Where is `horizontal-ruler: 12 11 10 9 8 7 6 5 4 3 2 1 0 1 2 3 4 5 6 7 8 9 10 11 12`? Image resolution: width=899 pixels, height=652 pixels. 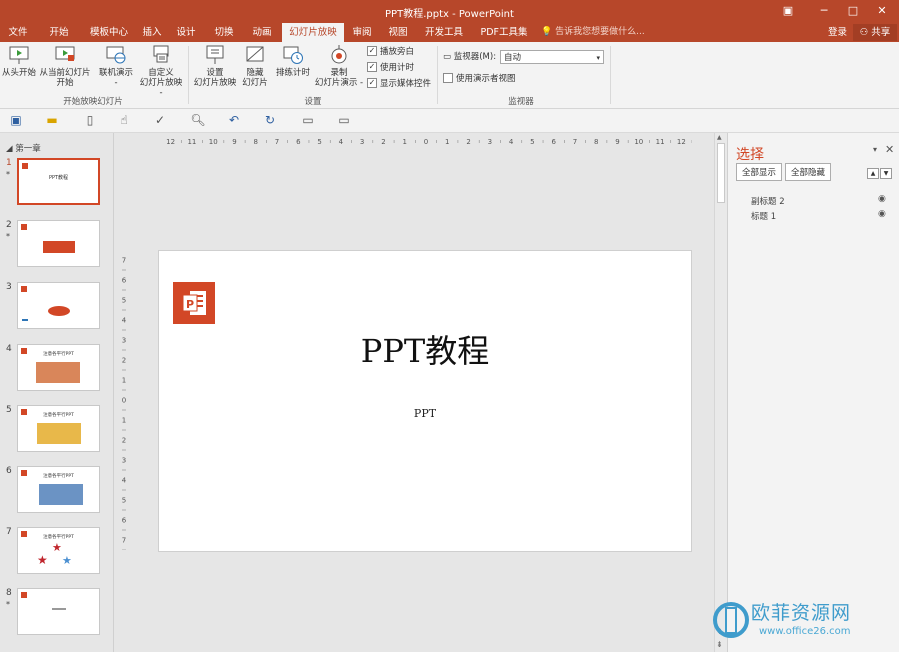
horizontal-ruler: 12 11 10 9 8 7 6 5 4 3 2 1 0 1 2 3 4 5 6 7 8 9 10 11 12 is located at coordinates (426, 141).